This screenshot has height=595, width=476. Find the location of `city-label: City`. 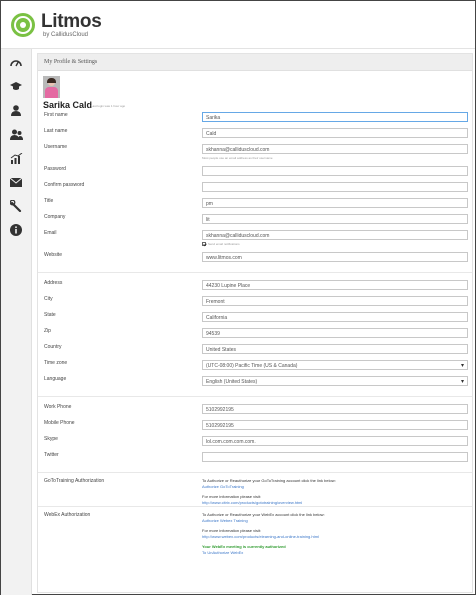

city-label: City is located at coordinates (48, 299).